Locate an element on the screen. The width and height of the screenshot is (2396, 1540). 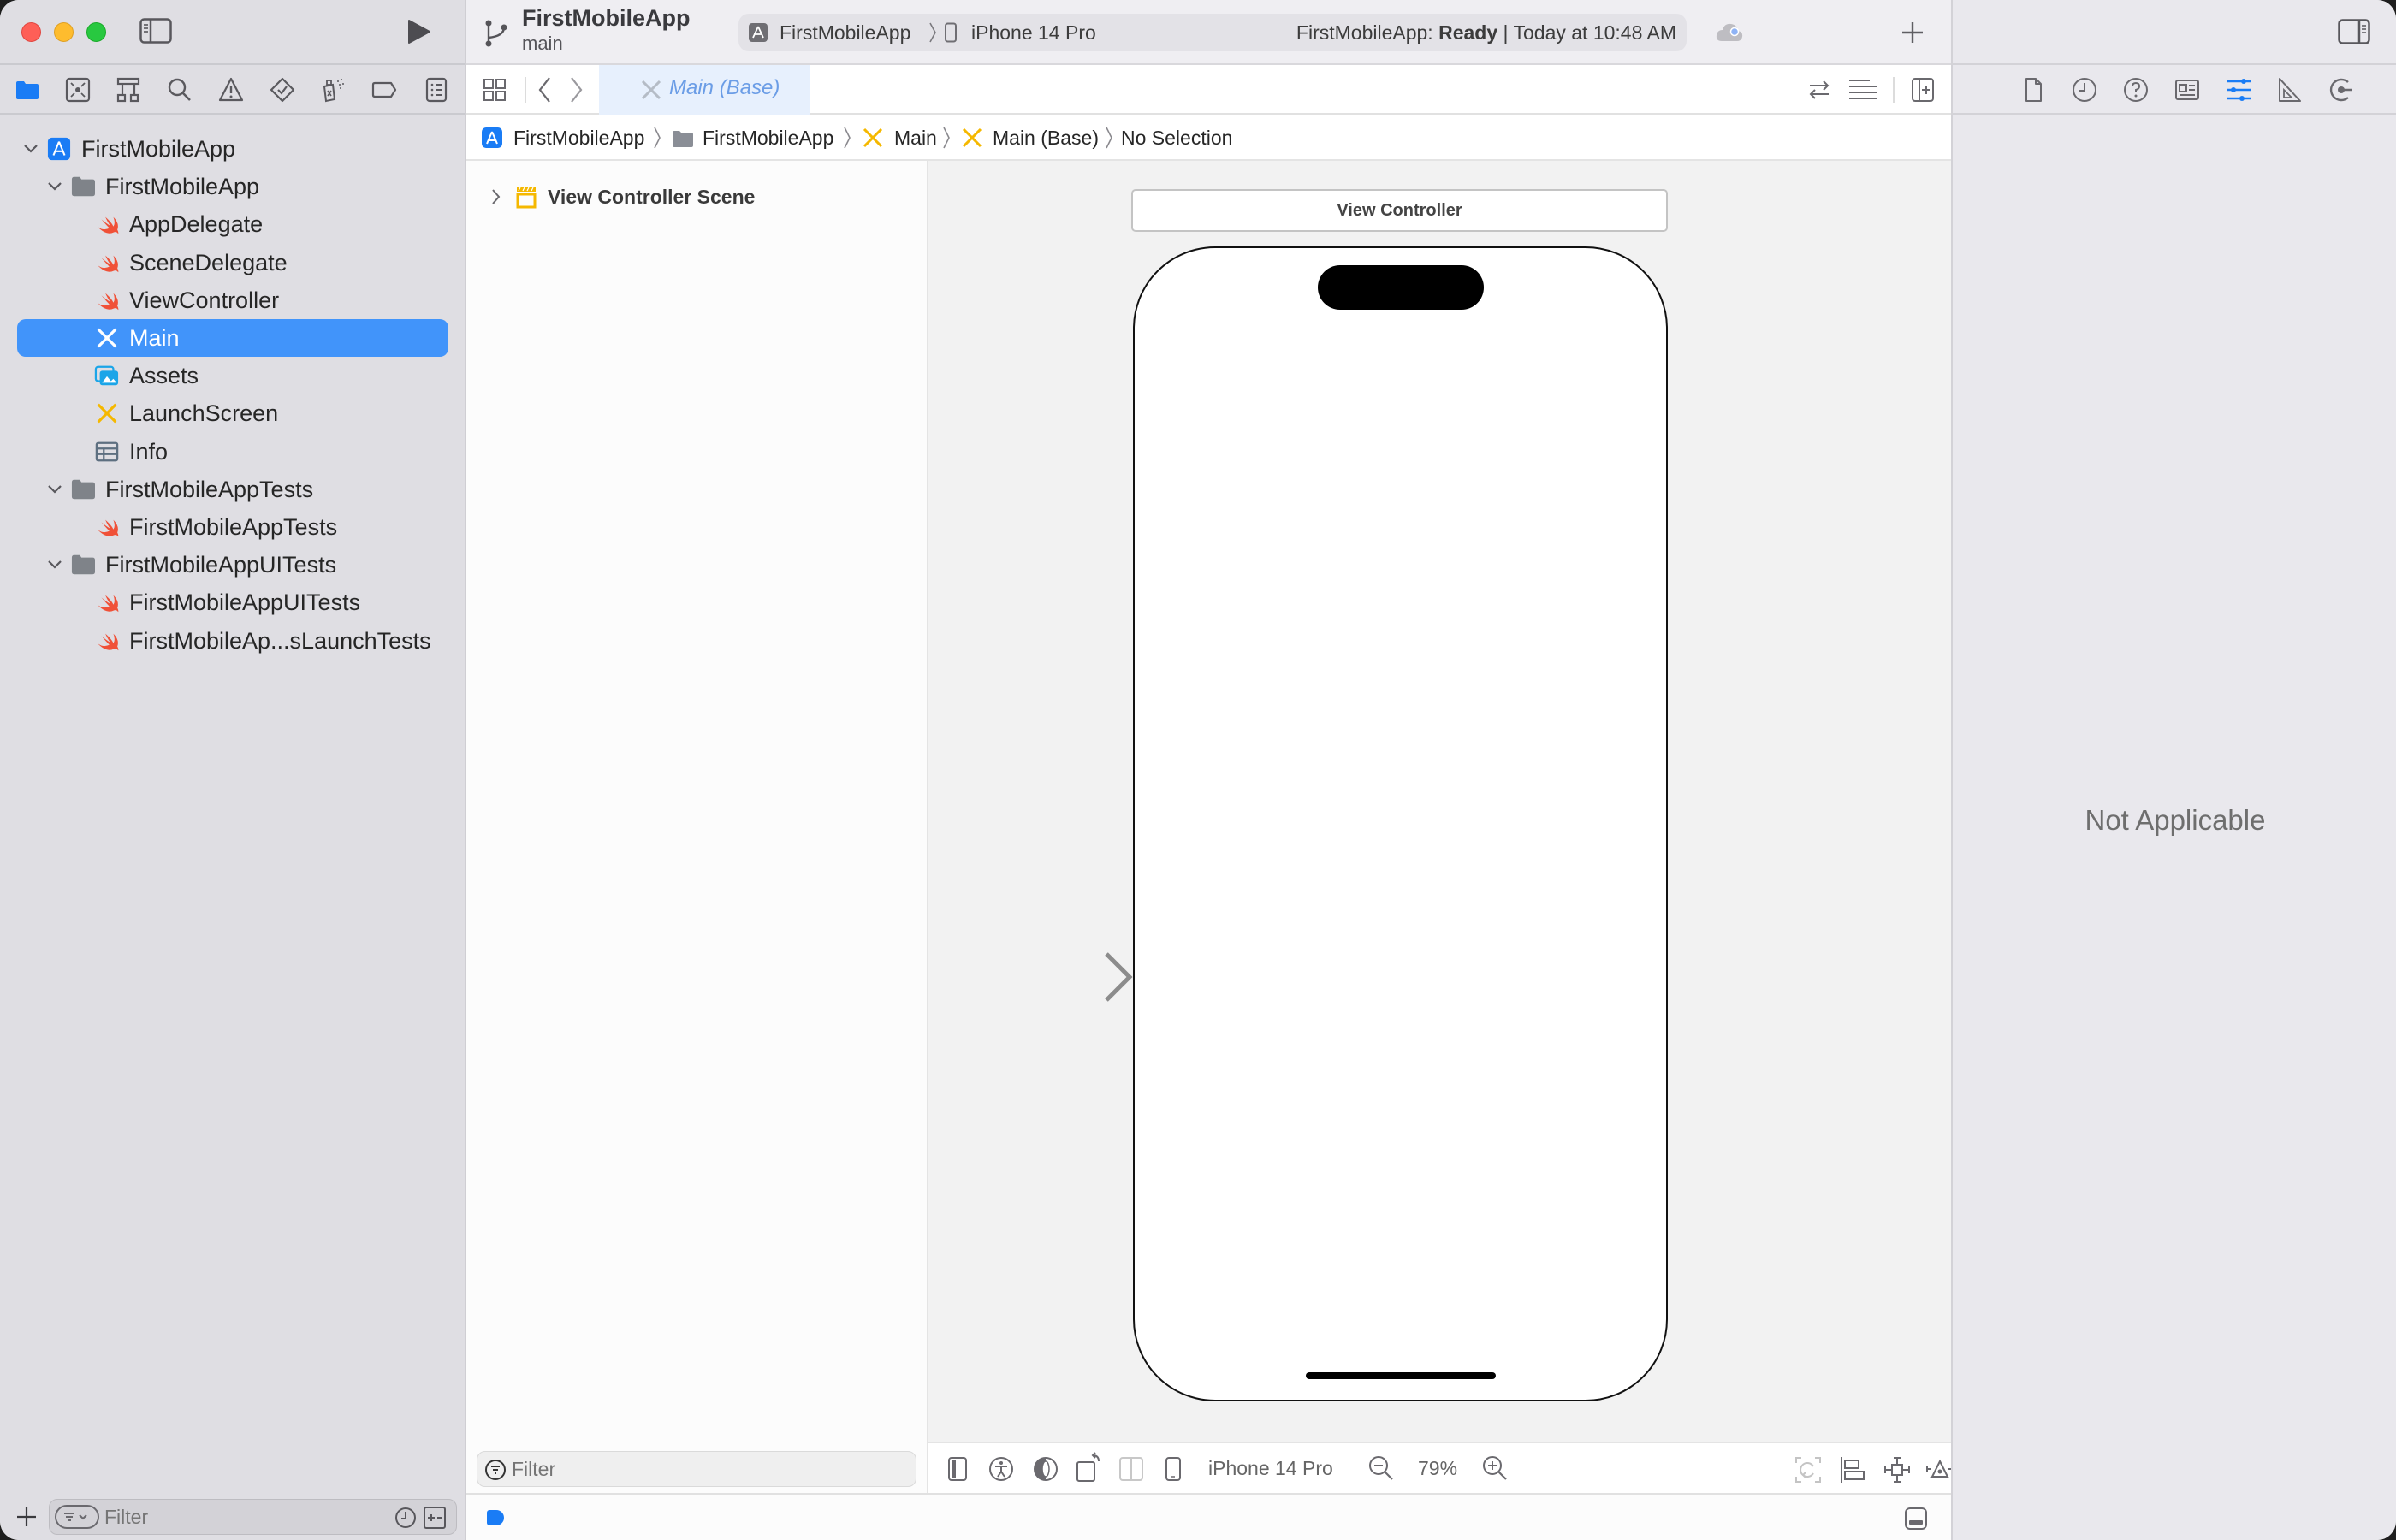
zoom-level: 79% is located at coordinates (1438, 1468).